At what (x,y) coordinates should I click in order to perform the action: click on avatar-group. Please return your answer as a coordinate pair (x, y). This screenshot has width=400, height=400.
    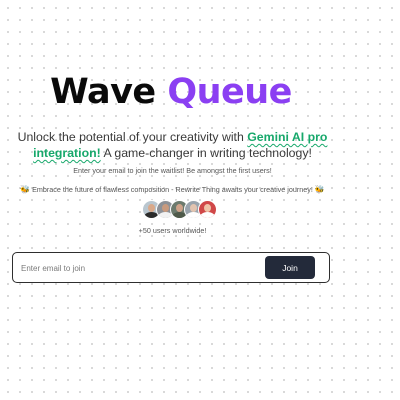
    Looking at the image, I should click on (179, 210).